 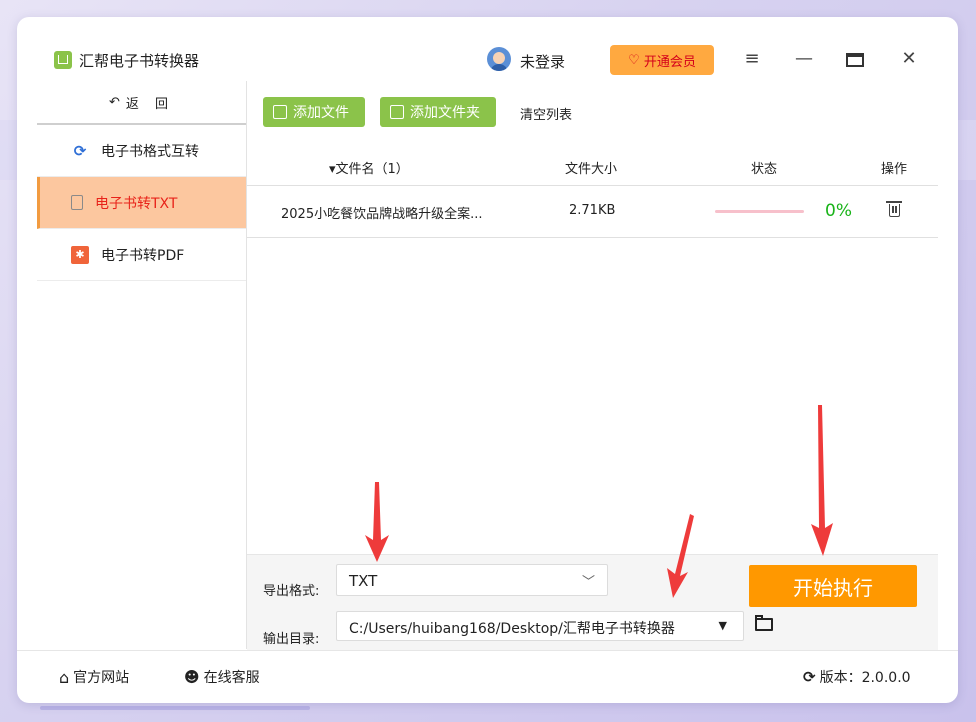 I want to click on version-info: ⟳ 版本：2.0.0.0, so click(x=857, y=677).